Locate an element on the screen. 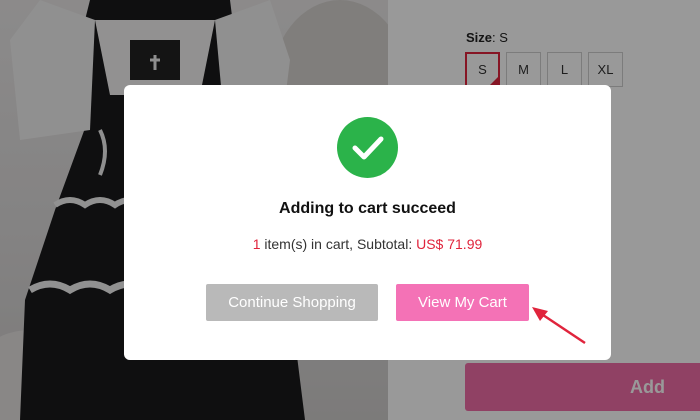 The image size is (700, 420). subtotal-value: US$ 71.99 is located at coordinates (449, 244).